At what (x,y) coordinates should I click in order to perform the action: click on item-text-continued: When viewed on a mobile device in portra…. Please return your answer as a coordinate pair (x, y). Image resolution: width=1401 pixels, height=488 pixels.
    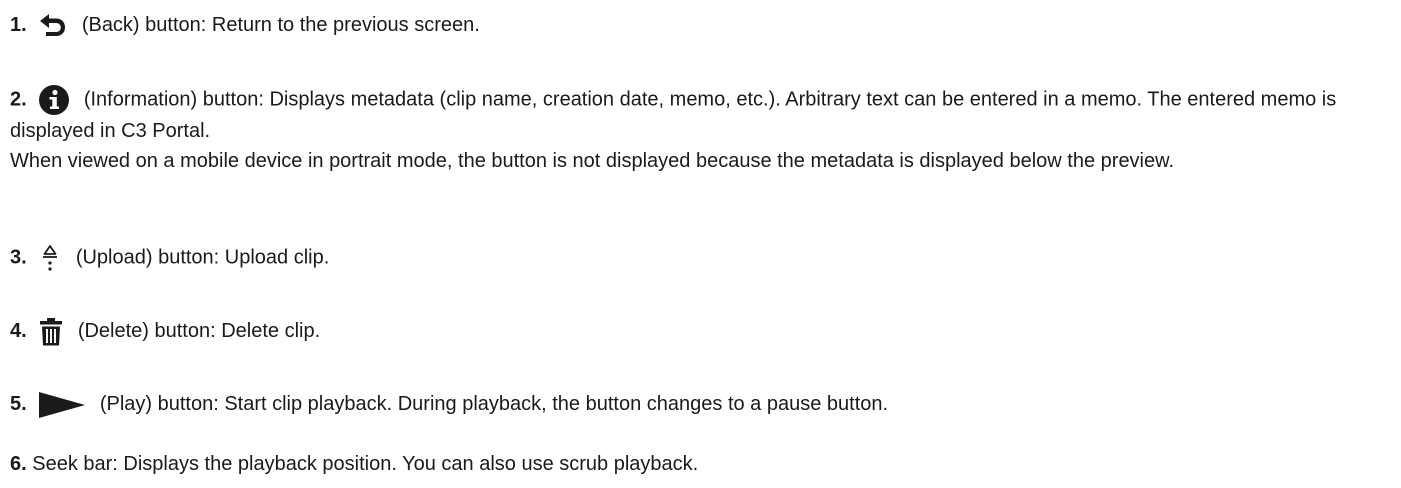
    Looking at the image, I should click on (592, 161).